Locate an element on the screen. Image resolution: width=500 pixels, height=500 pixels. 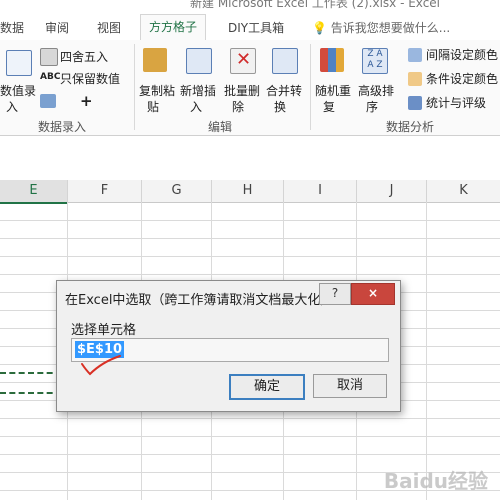
random-repeat-button: 随机重 is located at coordinates (333, 90).